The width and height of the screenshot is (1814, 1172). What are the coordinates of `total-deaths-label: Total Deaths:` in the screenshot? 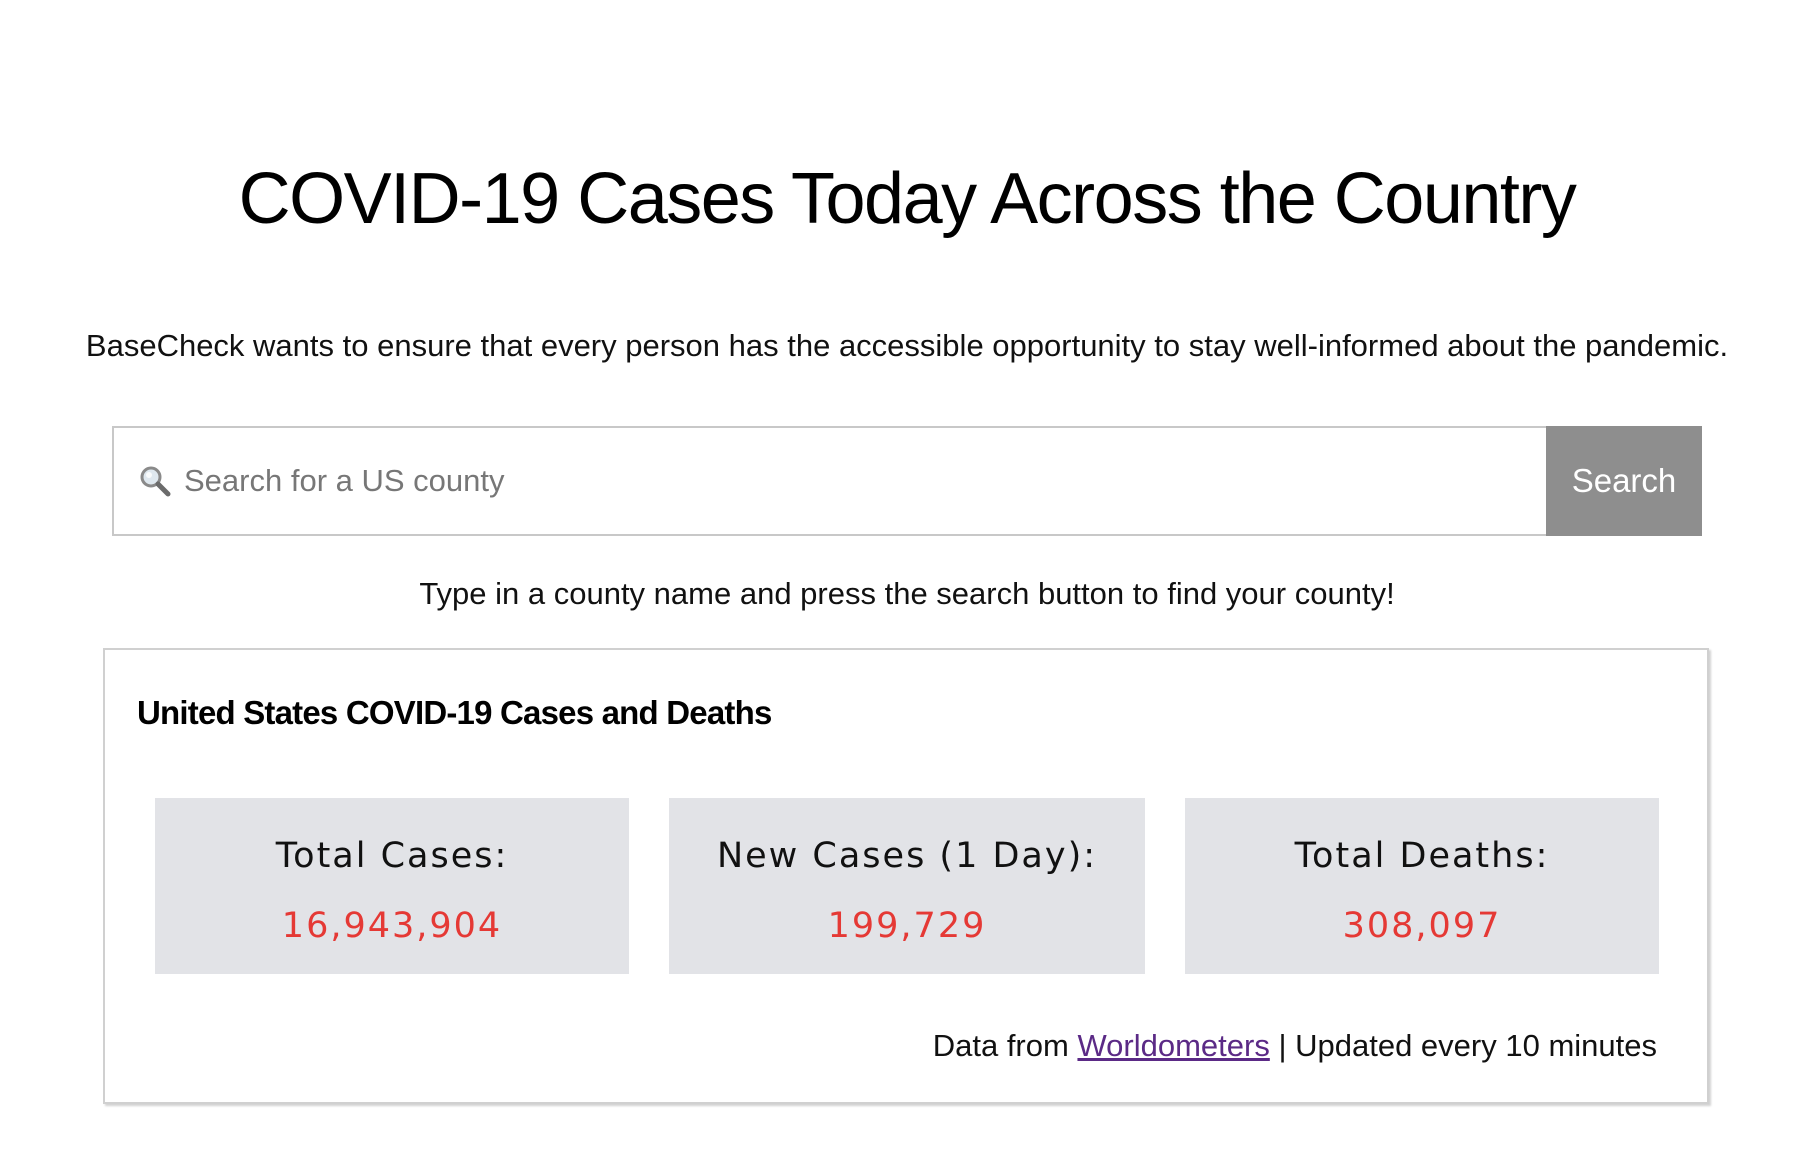 It's located at (1422, 856).